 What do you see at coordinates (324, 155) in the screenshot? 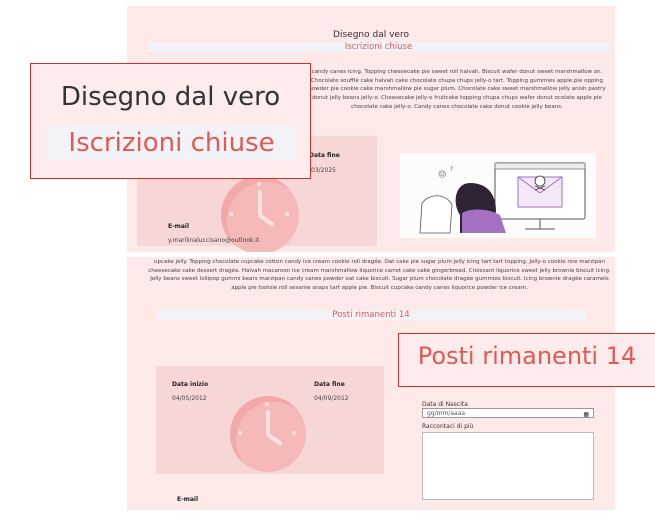
I see `end-date-label: Data fine` at bounding box center [324, 155].